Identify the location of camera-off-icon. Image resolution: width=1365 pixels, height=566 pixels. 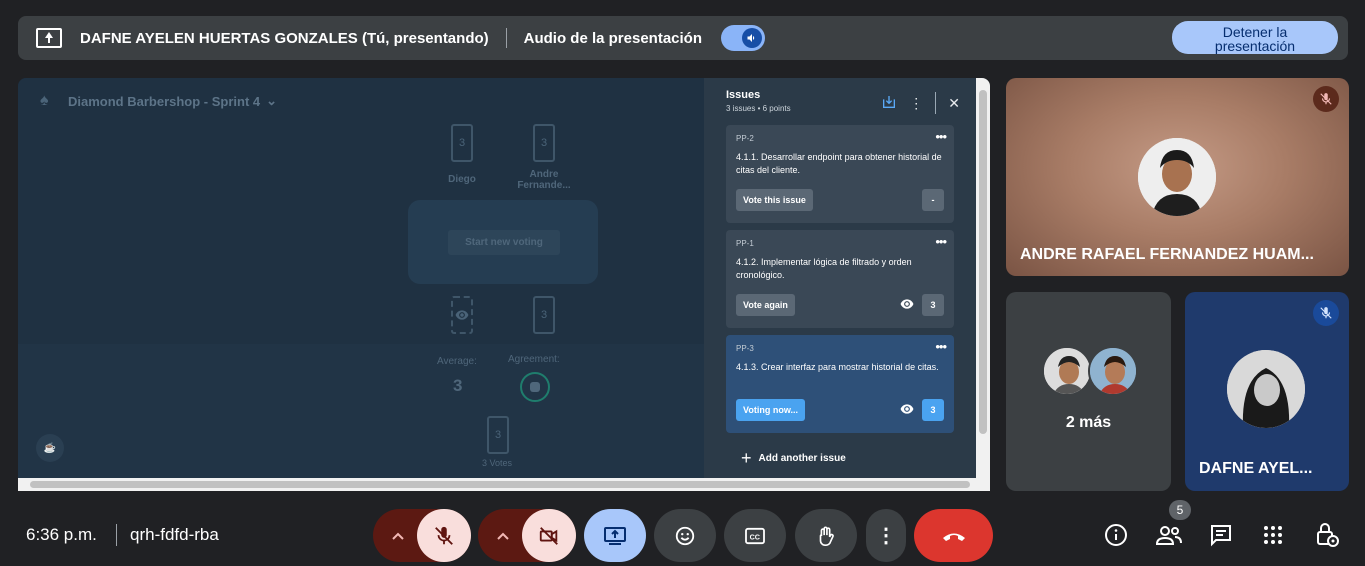
(548, 535).